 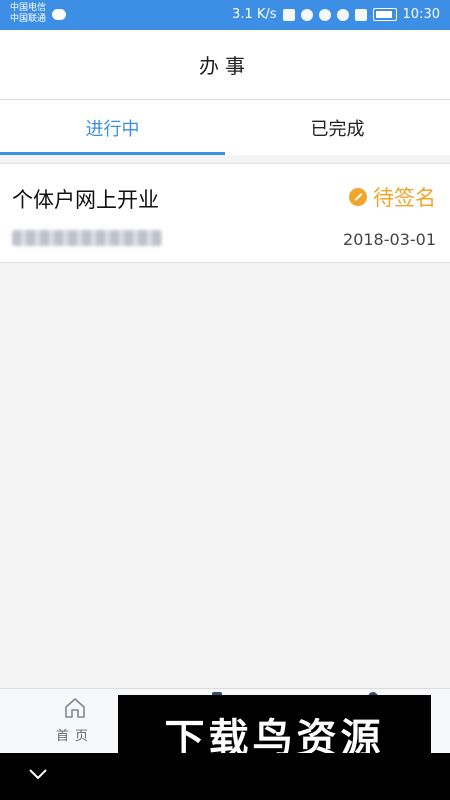 What do you see at coordinates (74, 736) in the screenshot?
I see `nav-home-label: 首页` at bounding box center [74, 736].